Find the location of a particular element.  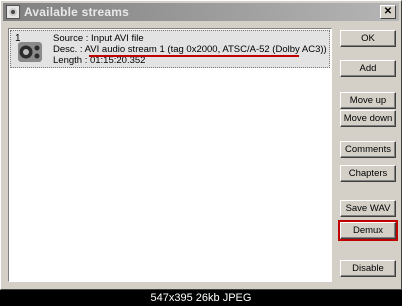

film-reel-icon is located at coordinates (13, 12).